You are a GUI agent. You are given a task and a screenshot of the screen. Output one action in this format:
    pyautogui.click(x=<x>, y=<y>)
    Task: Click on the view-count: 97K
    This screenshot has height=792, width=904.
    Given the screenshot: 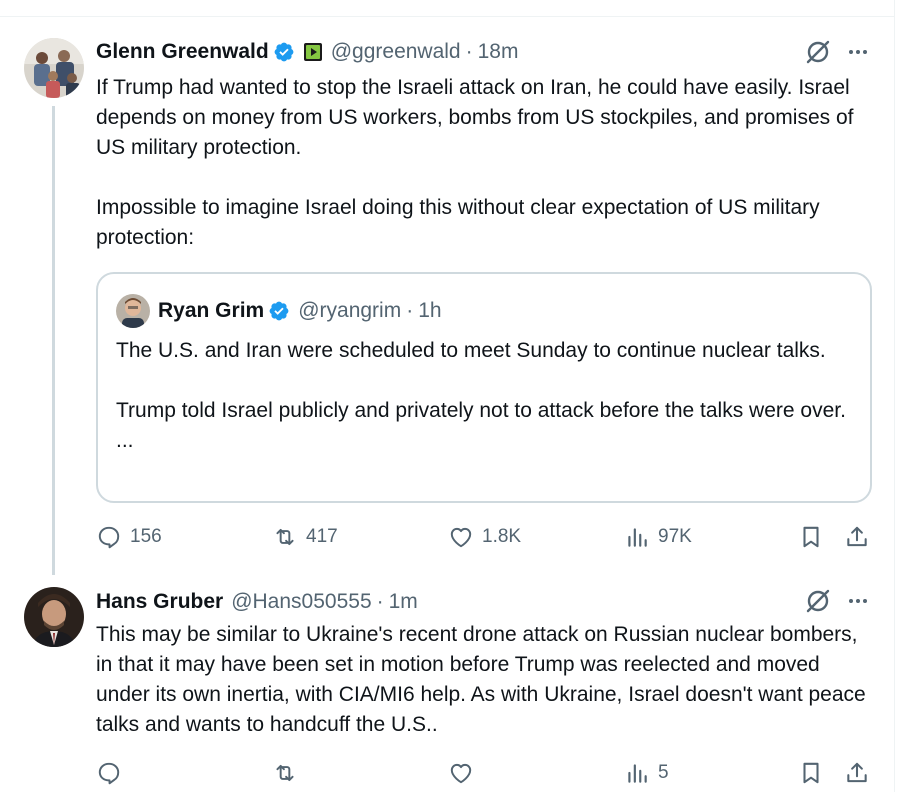 What is the action you would take?
    pyautogui.click(x=675, y=536)
    